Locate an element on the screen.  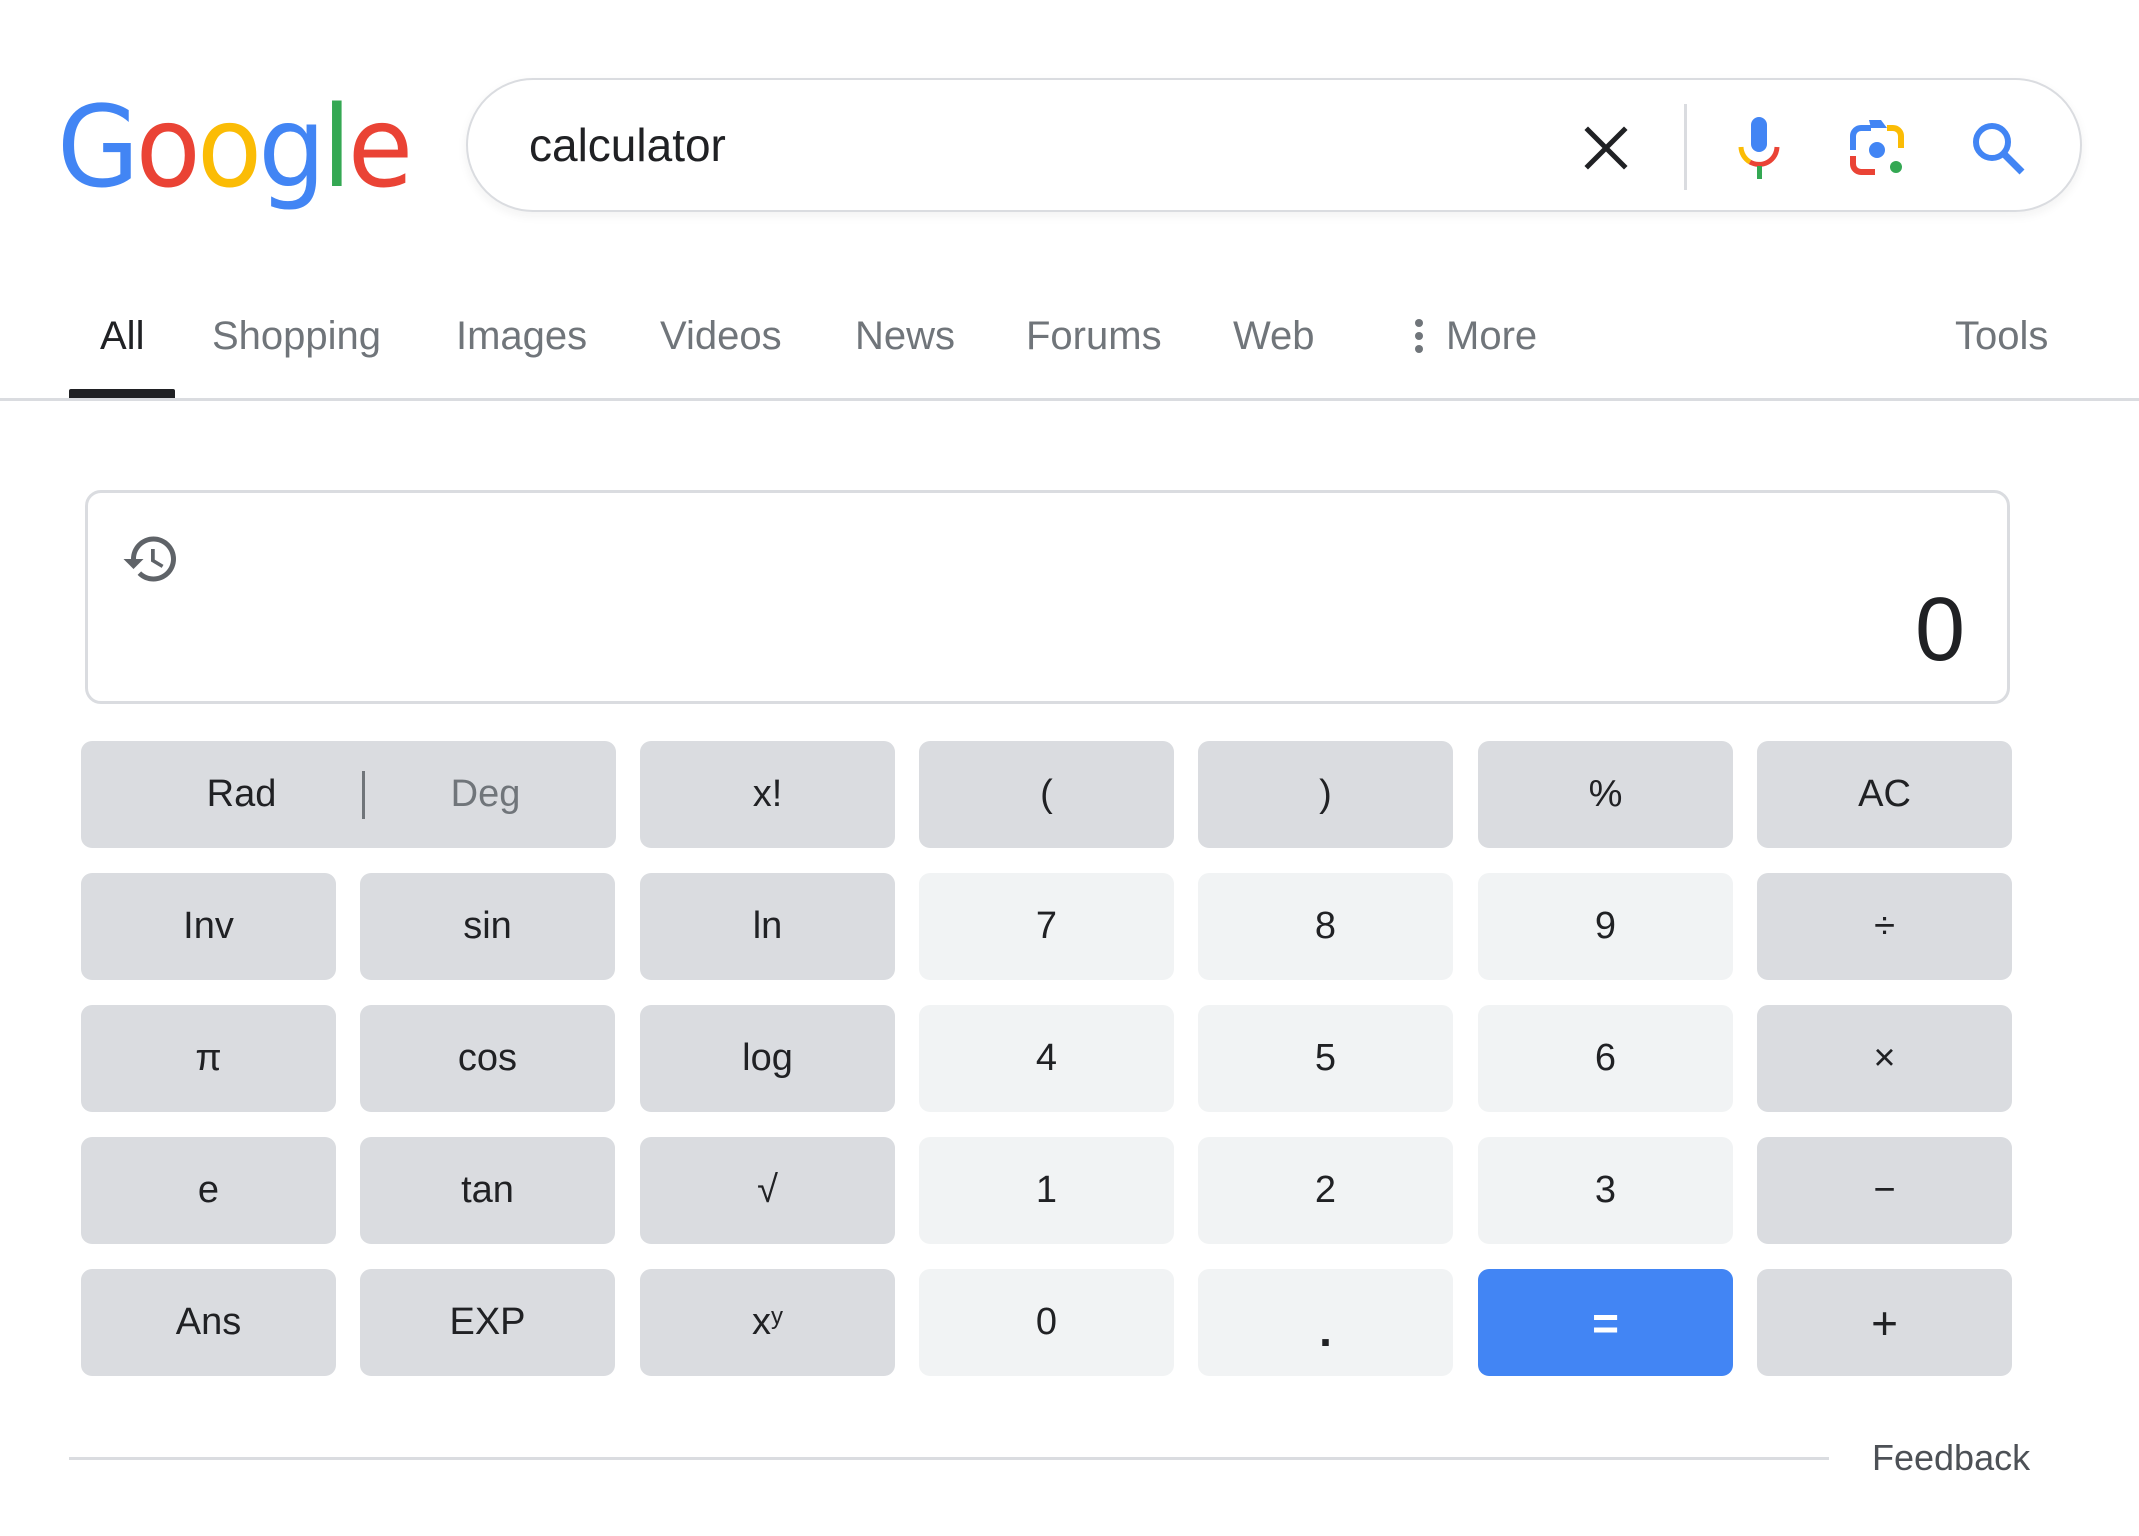
tab-web: Web is located at coordinates (1274, 336).